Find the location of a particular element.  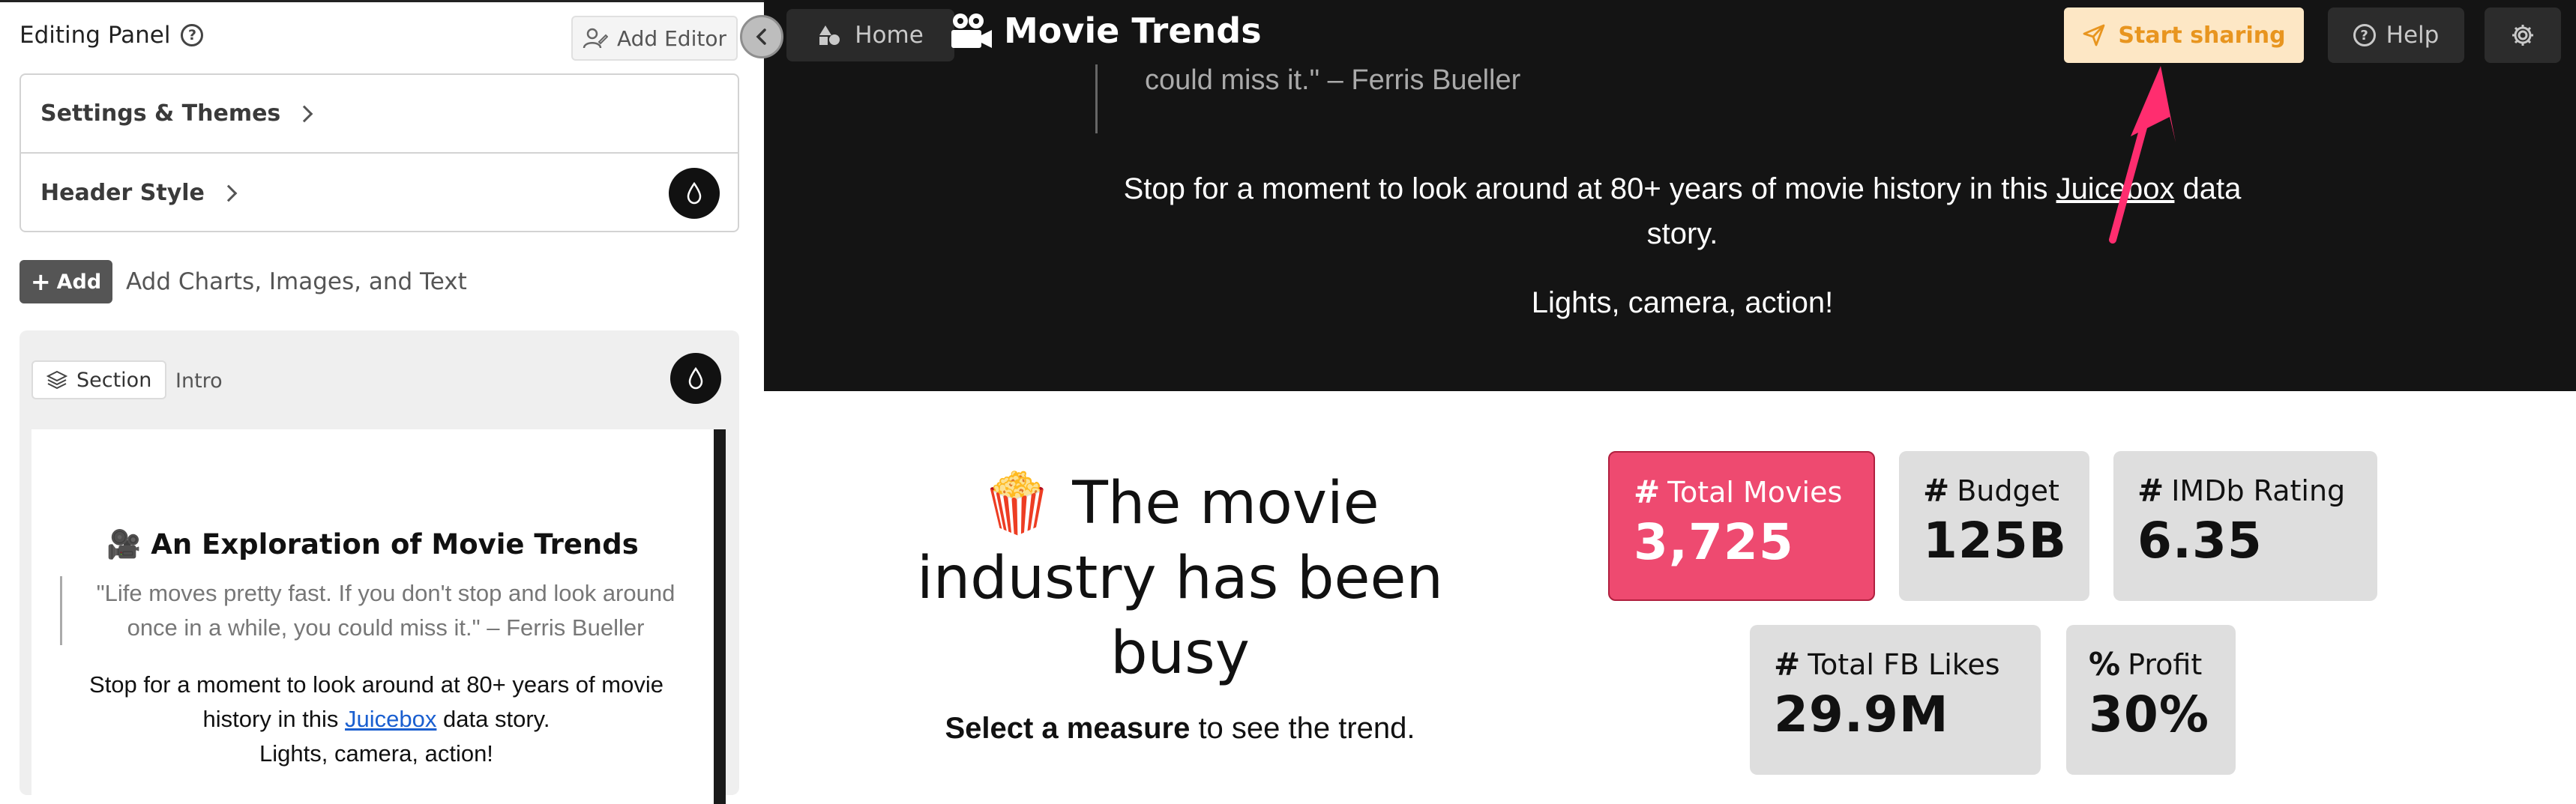

hero-quote: could miss it." – Ferris Bueller is located at coordinates (1333, 80).